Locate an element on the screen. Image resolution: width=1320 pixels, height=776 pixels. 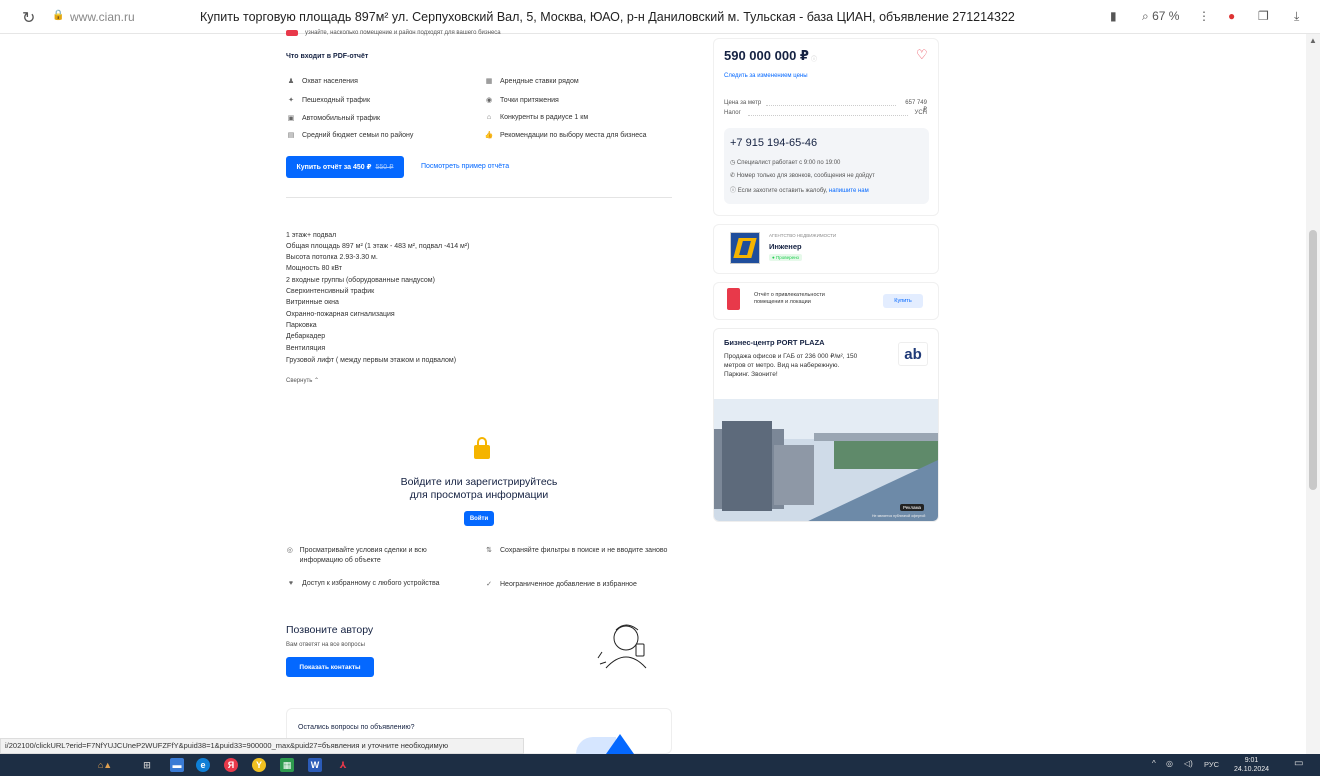
report-thumbnail-icon is located at coordinates (292, 33).